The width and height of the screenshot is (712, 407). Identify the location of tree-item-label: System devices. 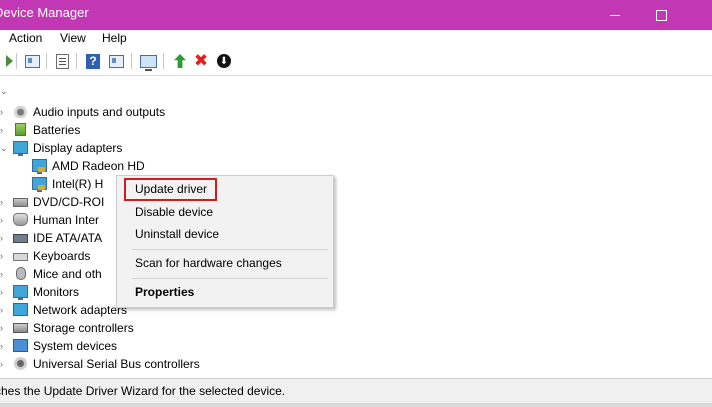
(75, 346).